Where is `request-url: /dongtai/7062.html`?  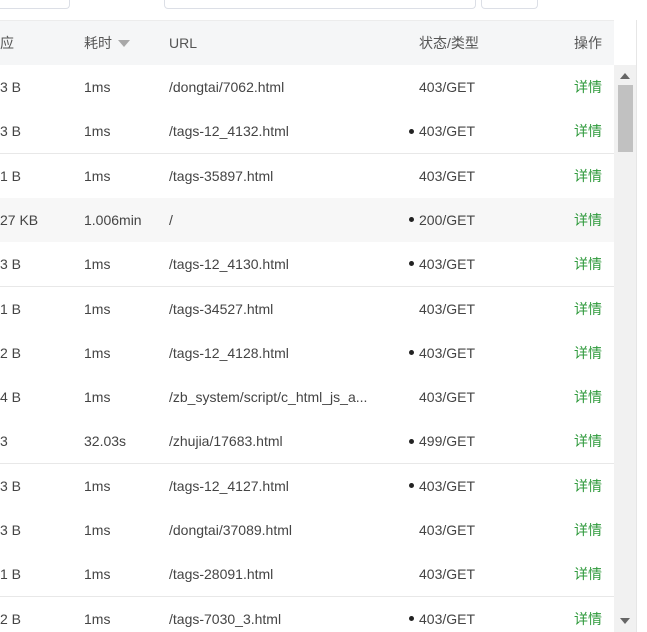
request-url: /dongtai/7062.html is located at coordinates (227, 87).